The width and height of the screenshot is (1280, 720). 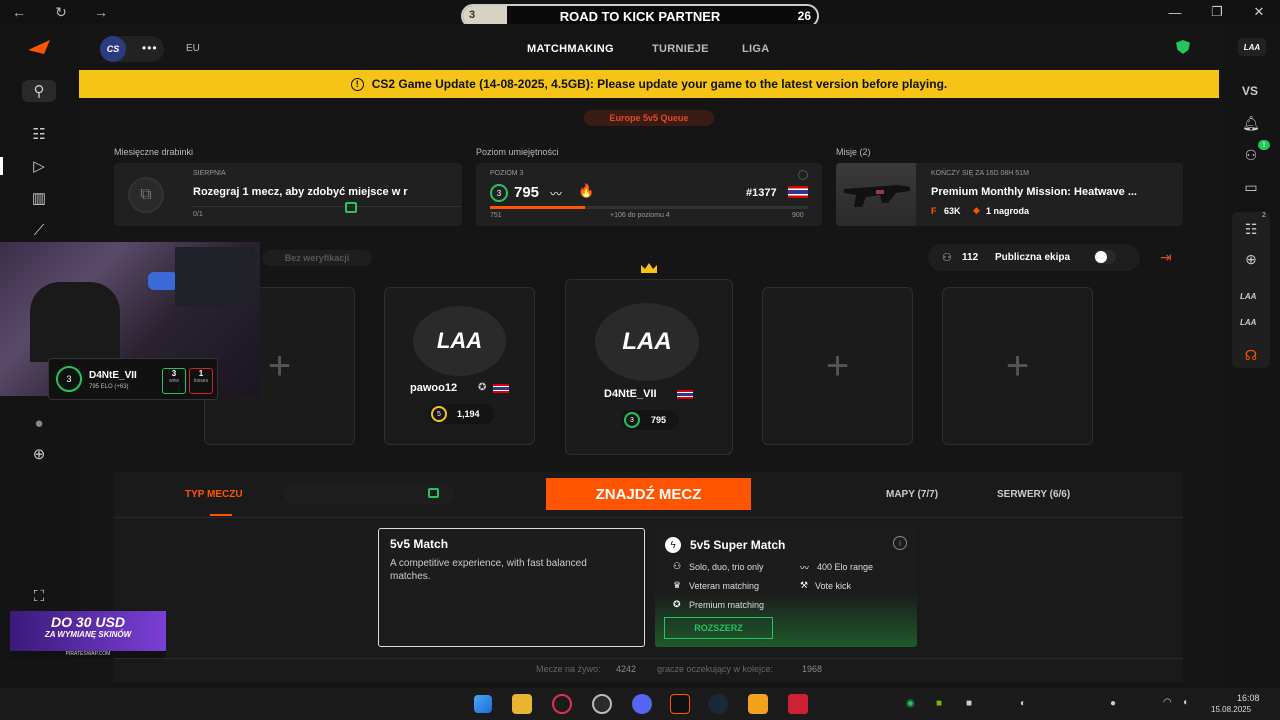 I want to click on tray-icon: ■, so click(x=969, y=703).